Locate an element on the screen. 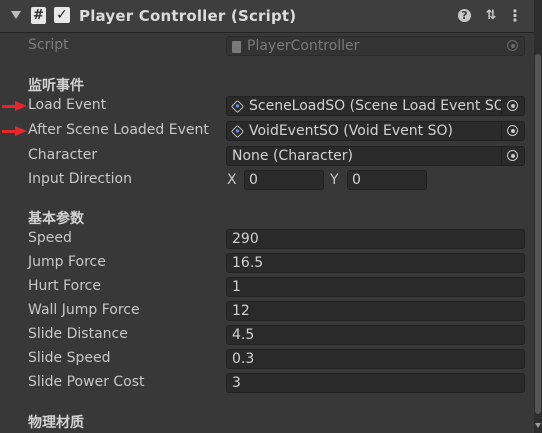 Image resolution: width=542 pixels, height=433 pixels. load-event-label: Load Event is located at coordinates (67, 105).